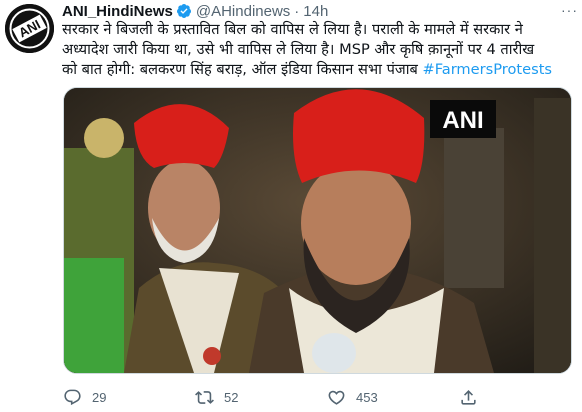  I want to click on timestamp: 14h, so click(315, 11).